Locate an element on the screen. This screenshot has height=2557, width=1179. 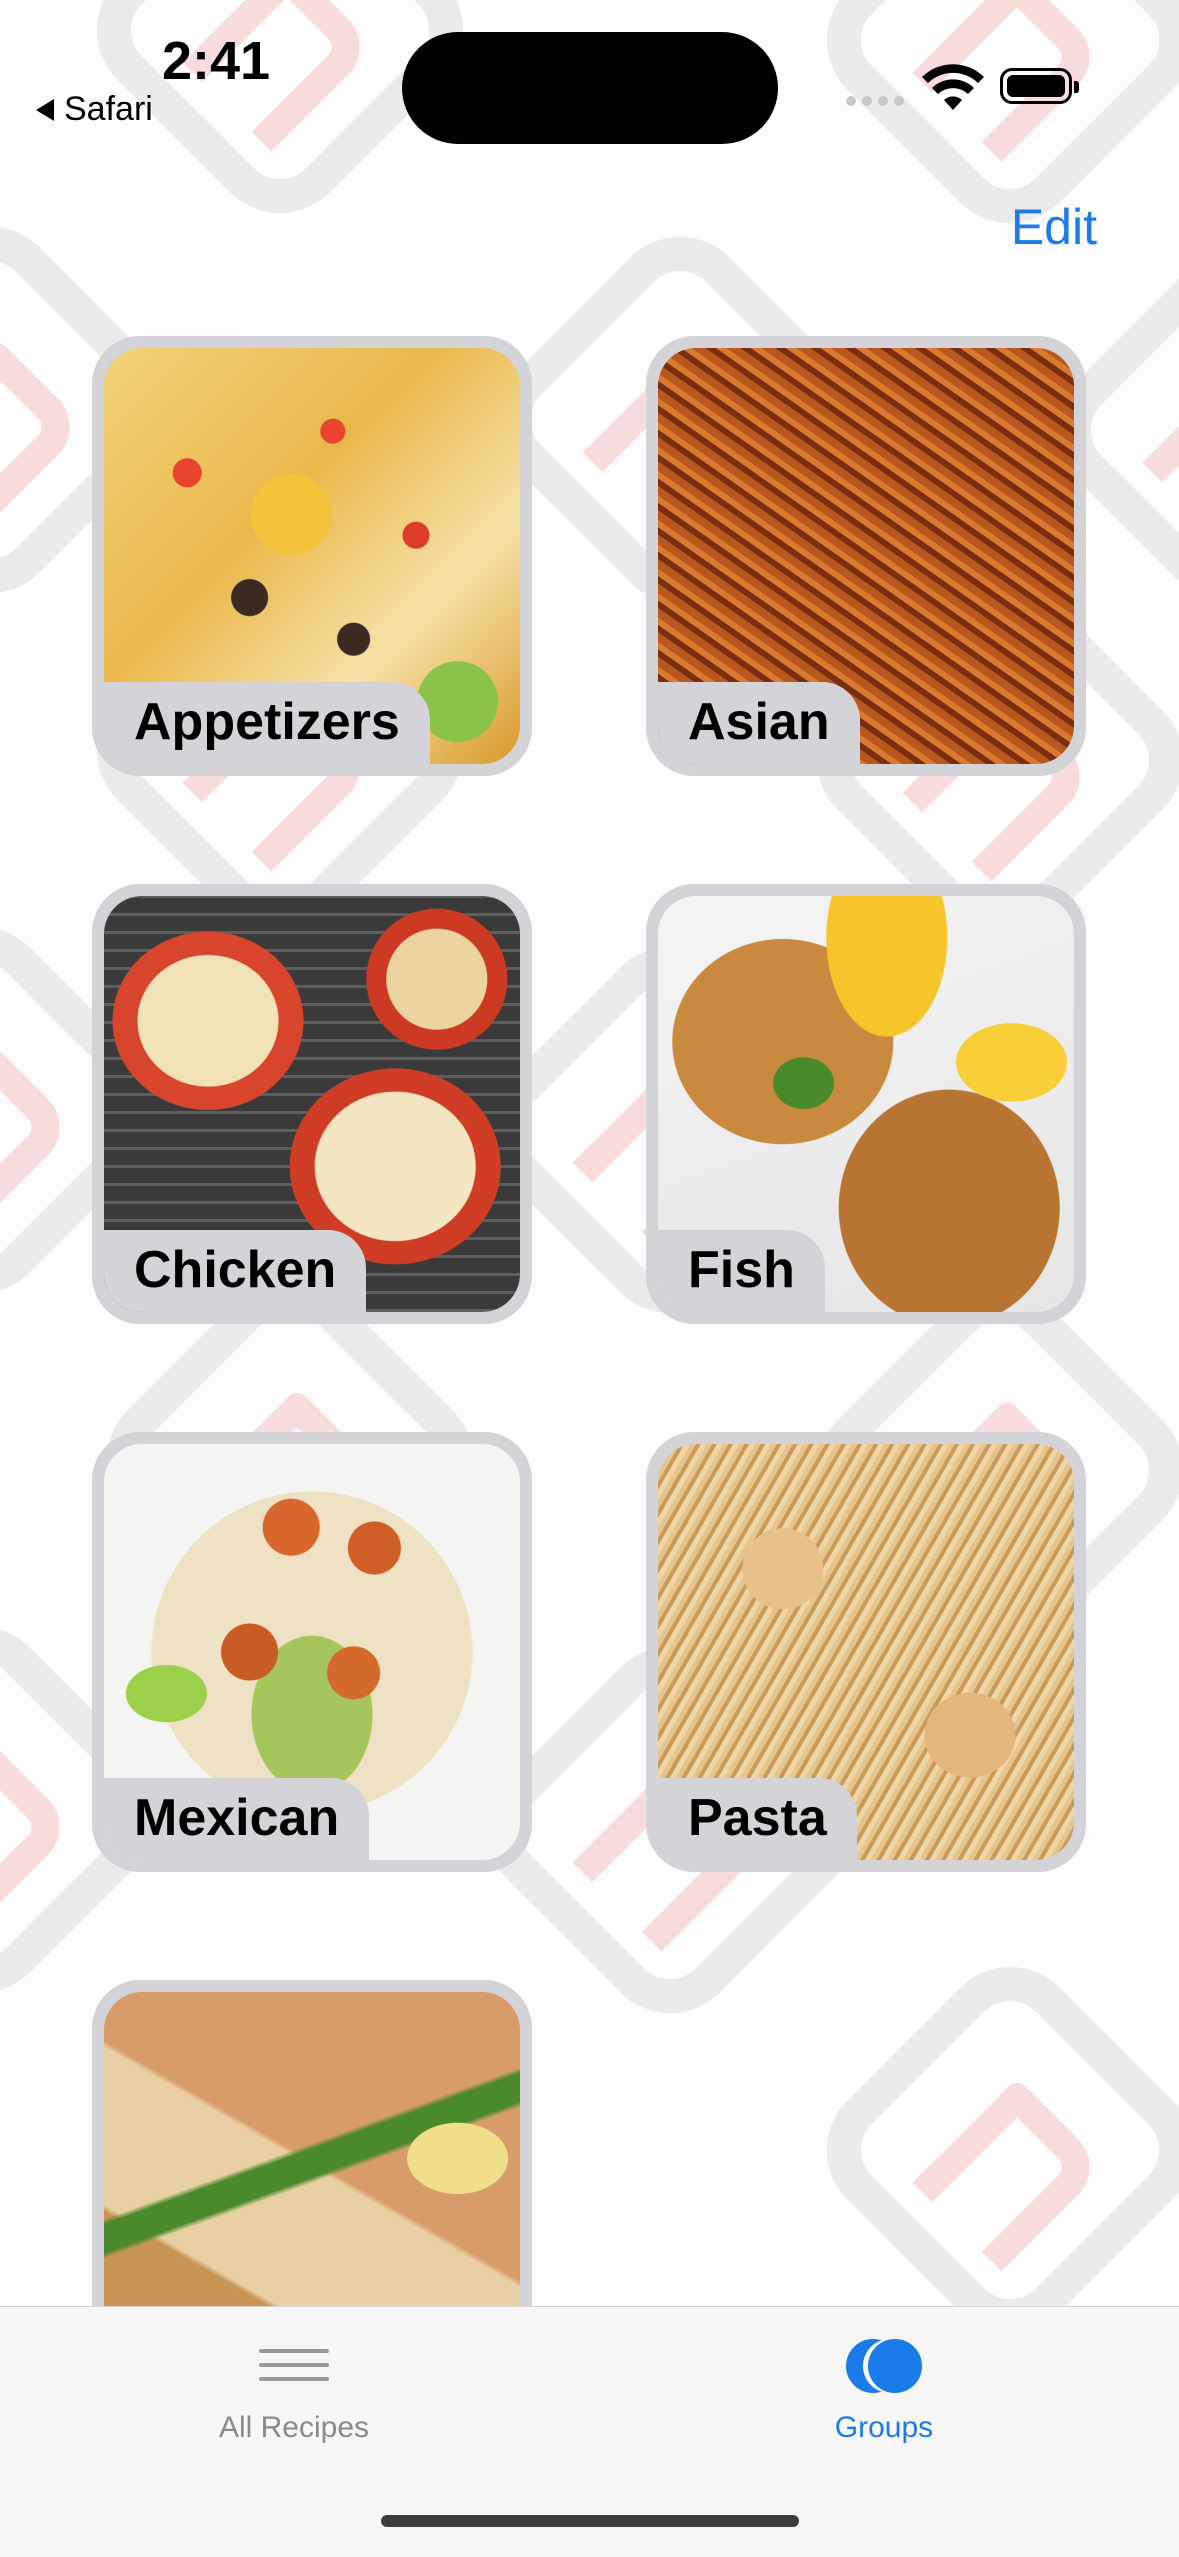
back-app-label: Safari is located at coordinates (108, 109).